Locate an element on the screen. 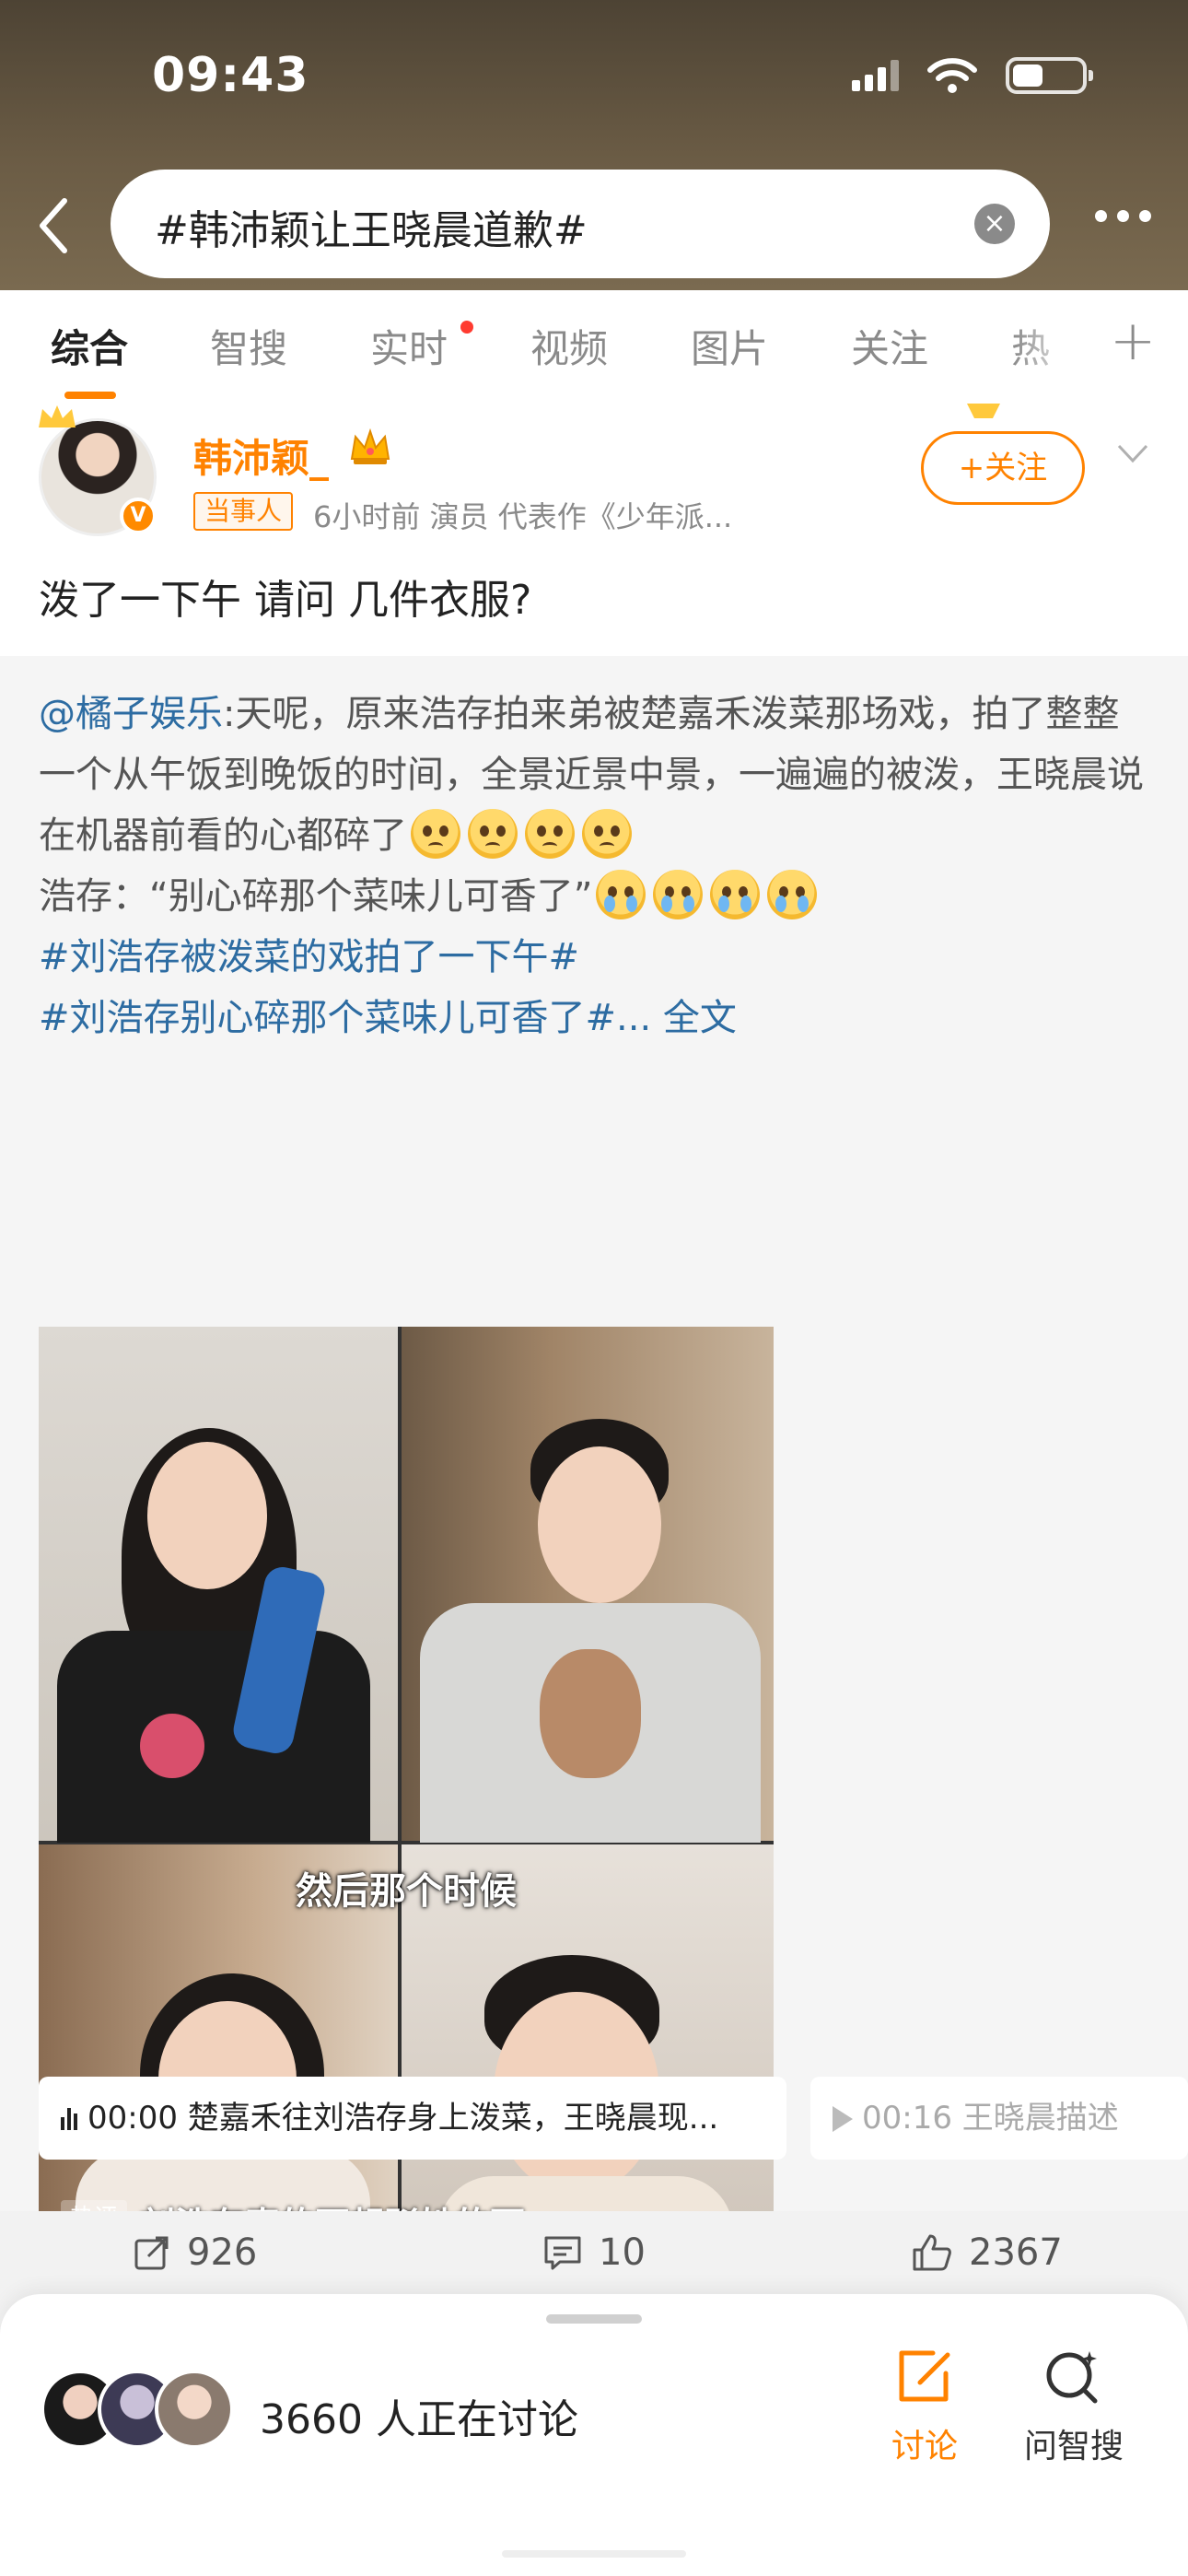  video-subtitle: 然后那个时候 is located at coordinates (406, 1891).